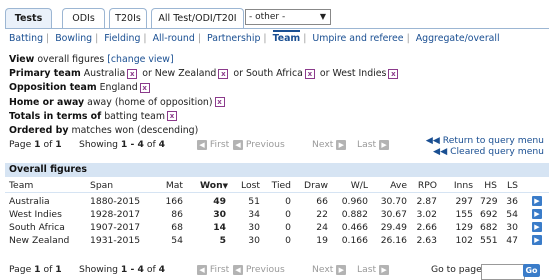 This screenshot has width=552, height=280. Describe the element at coordinates (21, 185) in the screenshot. I see `col-team: Team` at that location.